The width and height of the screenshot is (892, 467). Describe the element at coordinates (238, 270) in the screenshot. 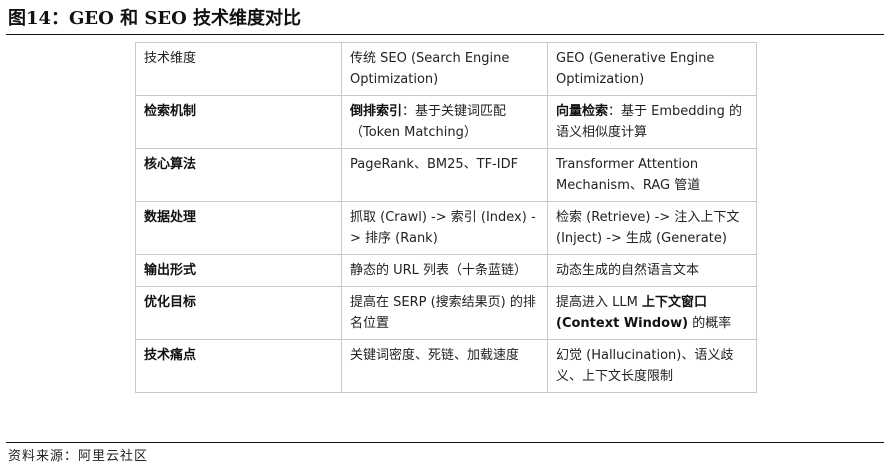

I see `row-dimension: 输出形式` at that location.